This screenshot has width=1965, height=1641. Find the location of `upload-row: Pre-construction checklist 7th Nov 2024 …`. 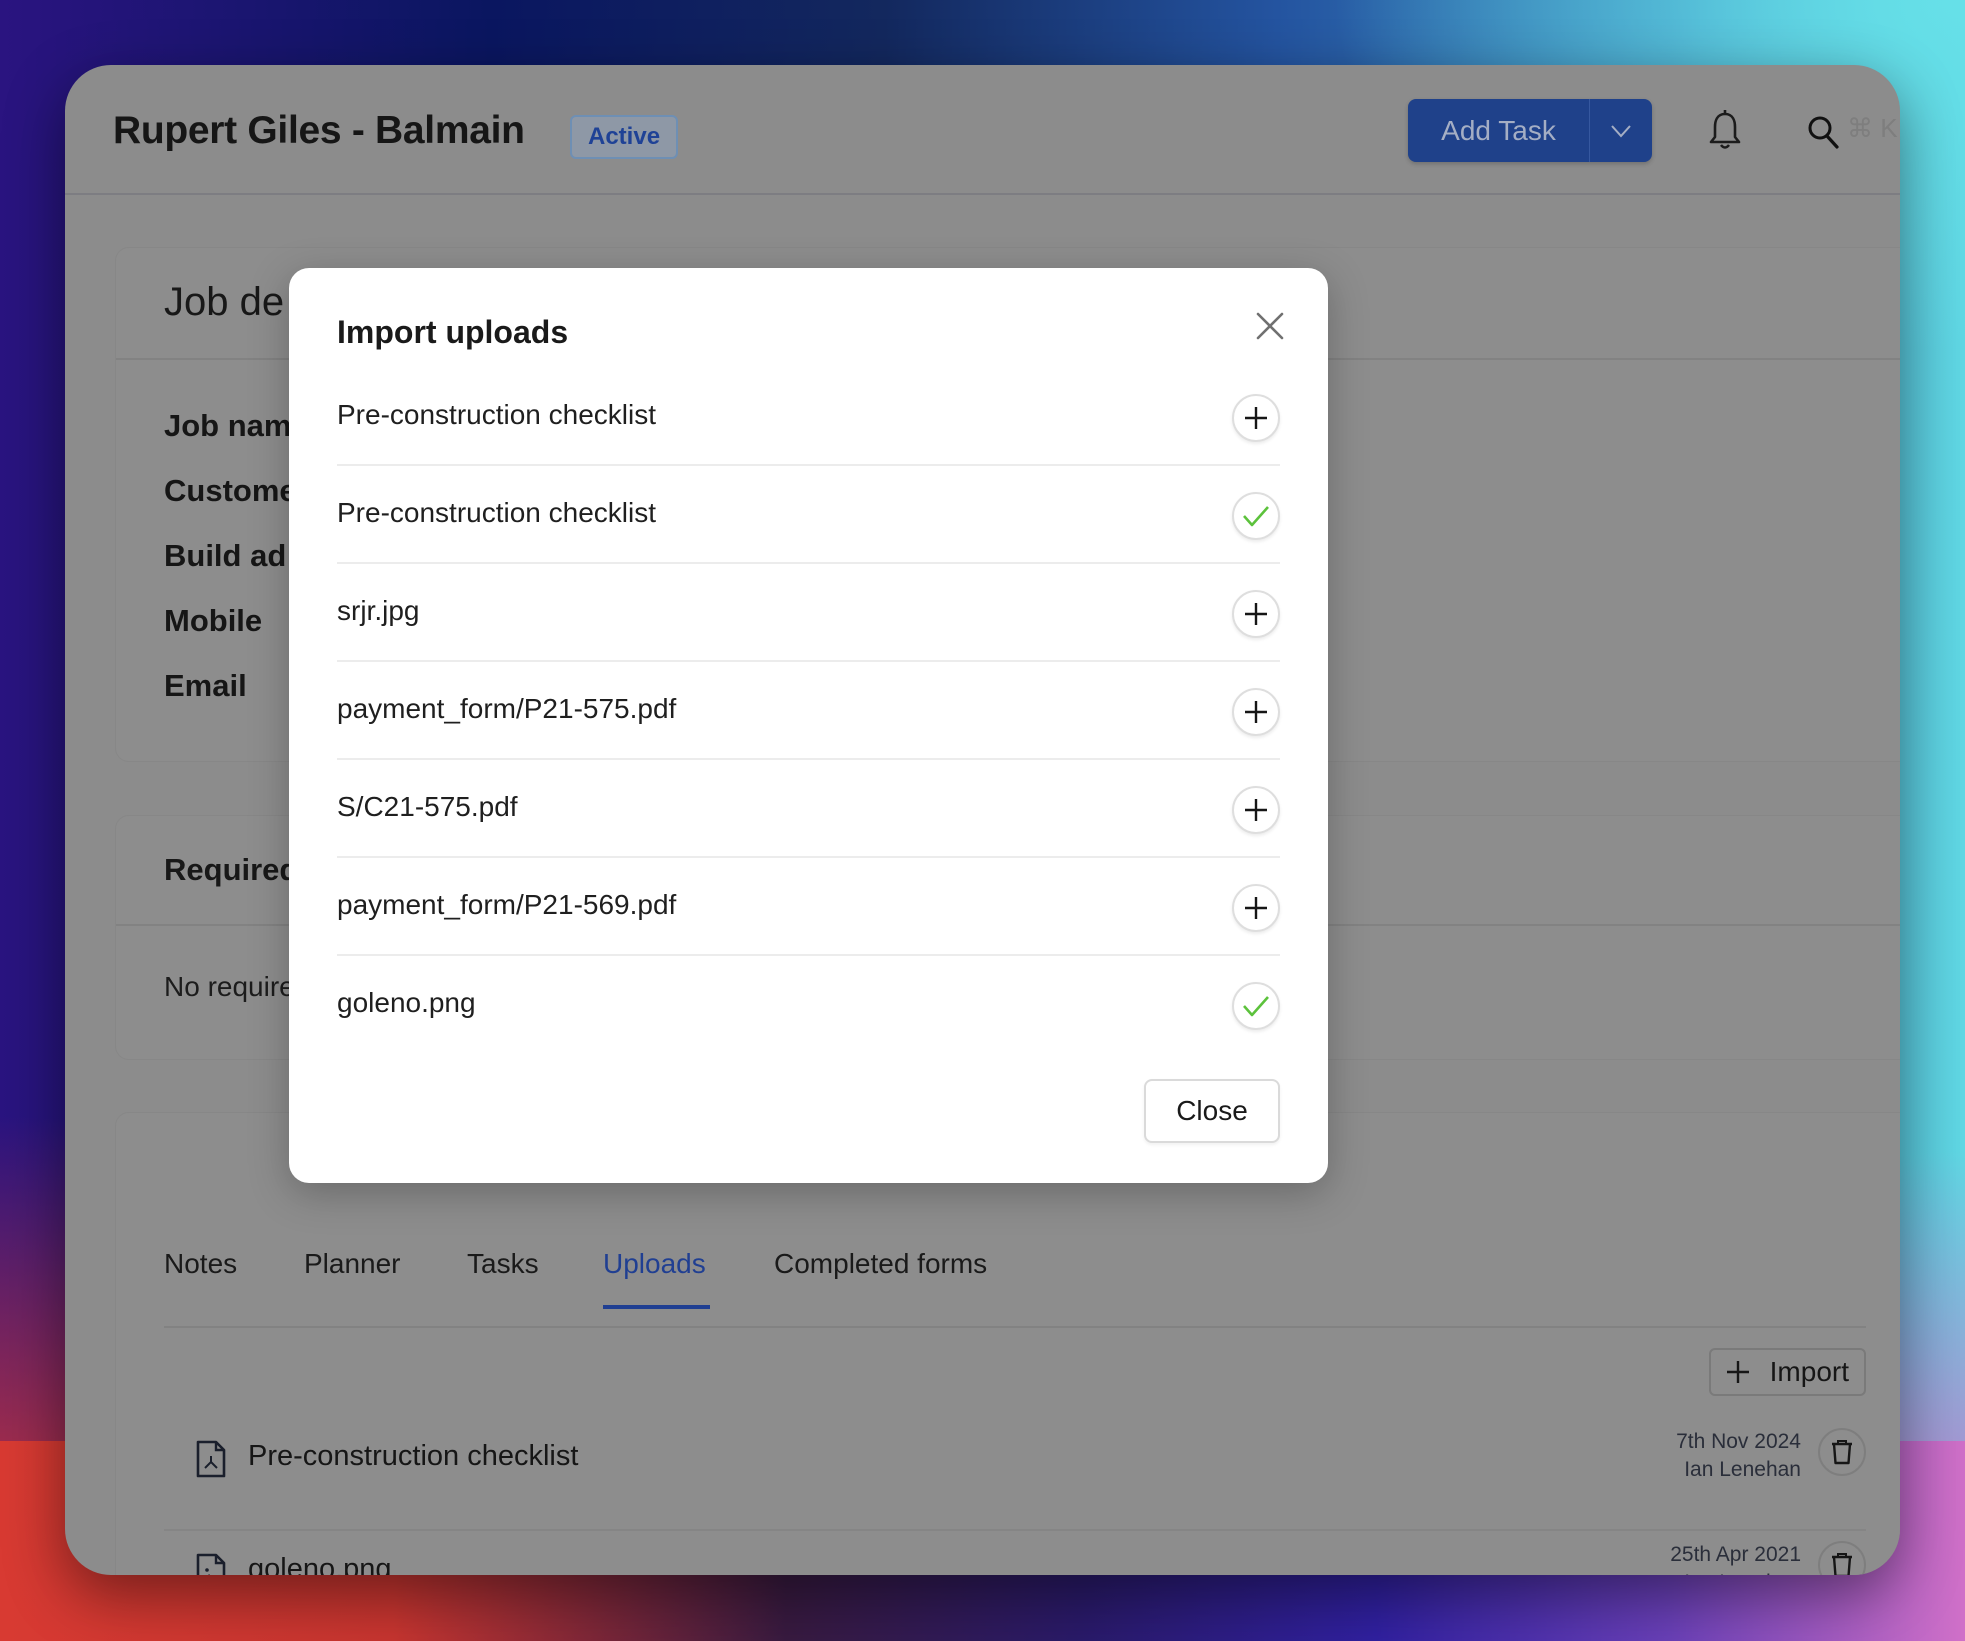

upload-row: Pre-construction checklist 7th Nov 2024 … is located at coordinates (1015, 1474).